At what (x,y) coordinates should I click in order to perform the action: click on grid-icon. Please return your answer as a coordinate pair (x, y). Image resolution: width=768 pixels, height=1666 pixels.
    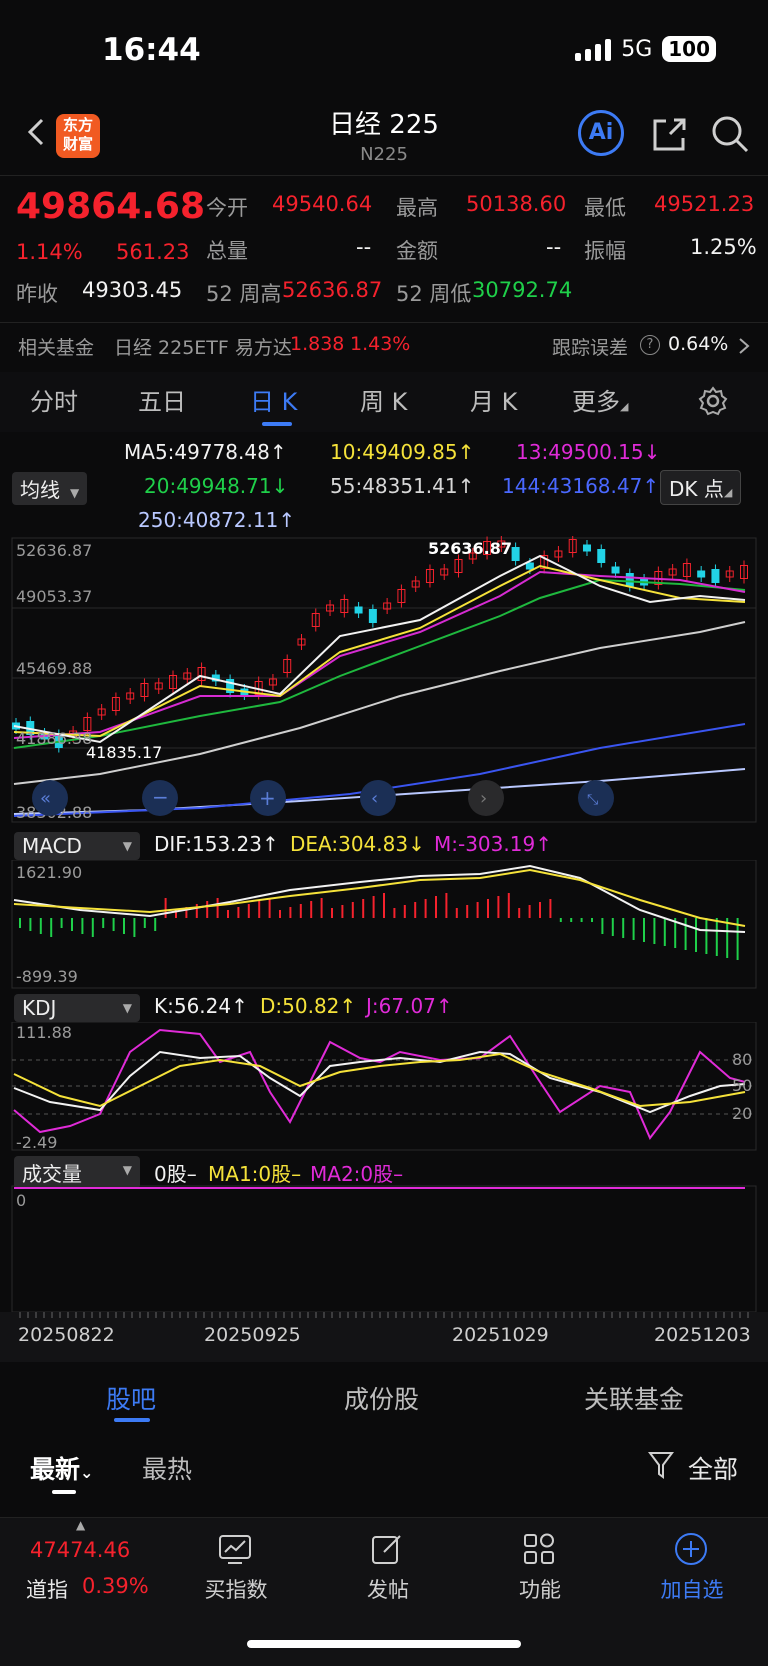
    Looking at the image, I should click on (539, 1549).